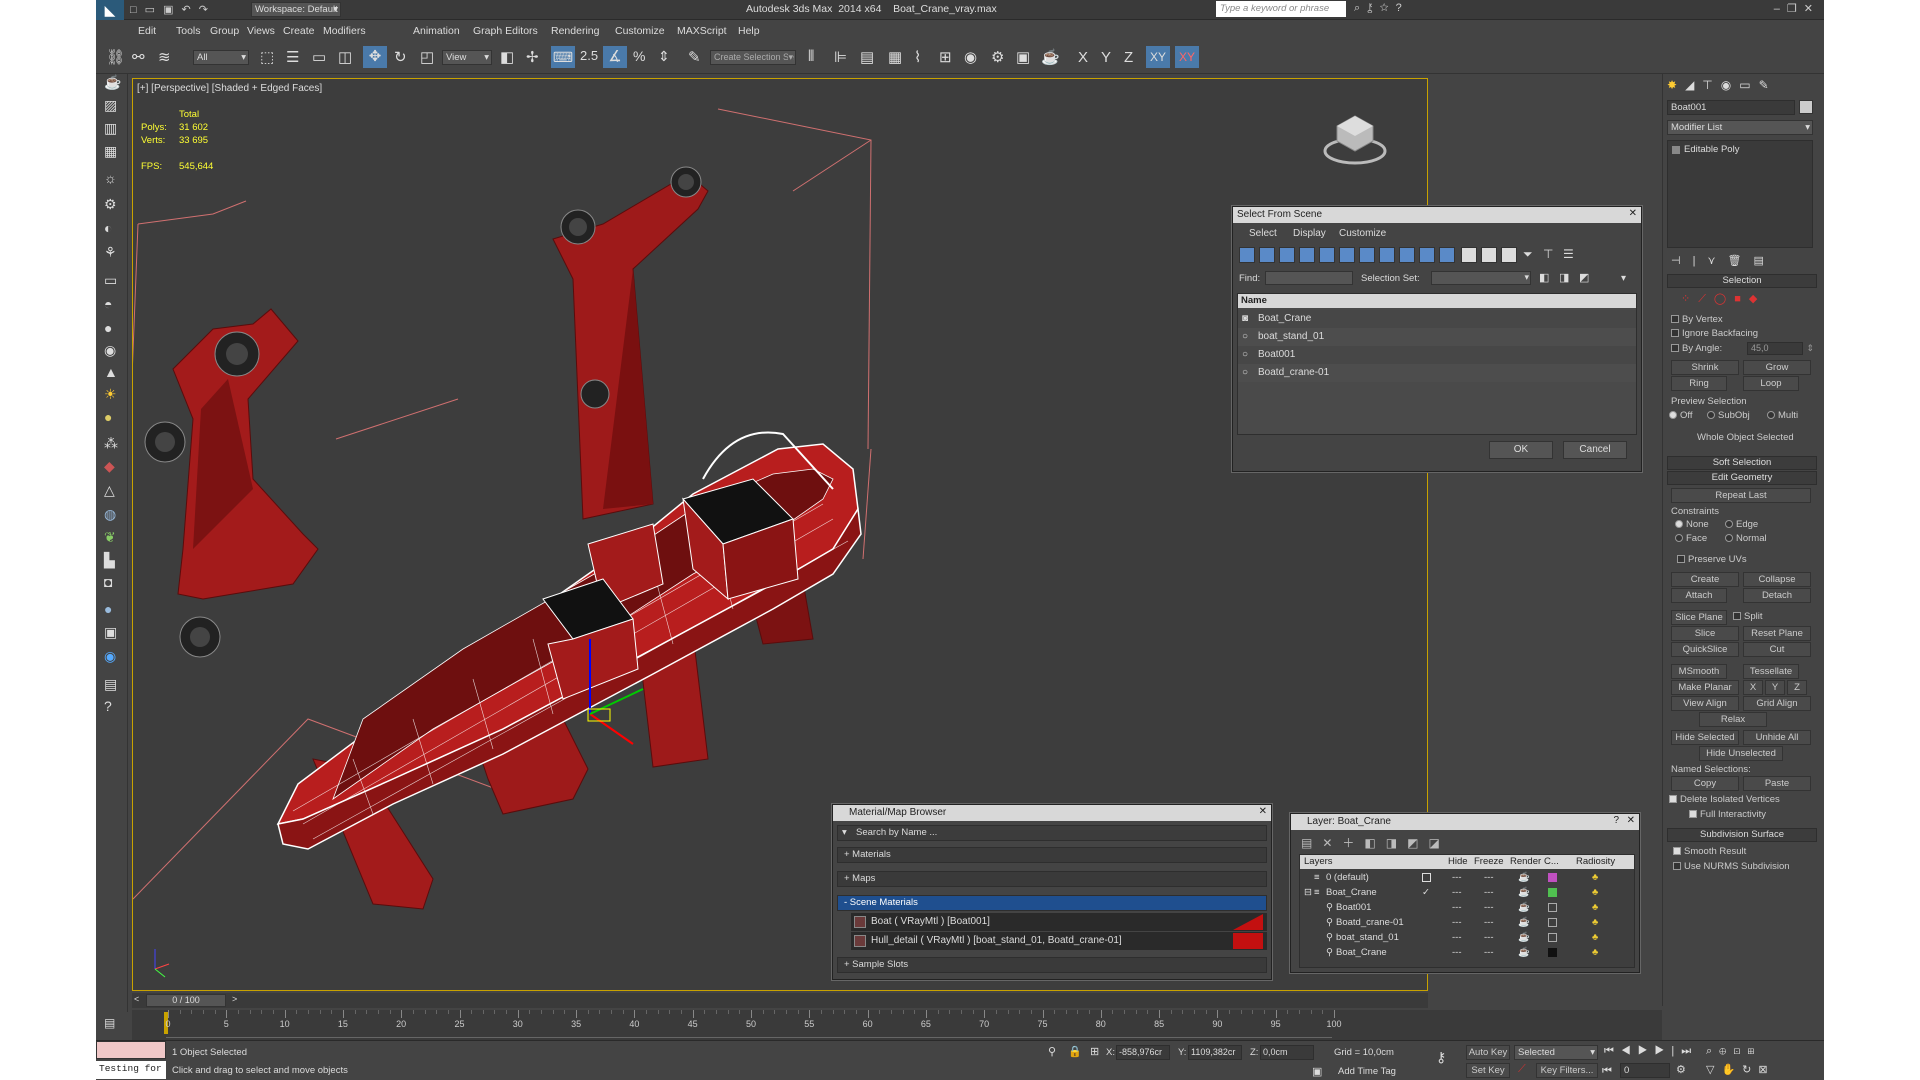 The width and height of the screenshot is (1920, 1080). What do you see at coordinates (1742, 281) in the screenshot?
I see `rollout-selection: Selection` at bounding box center [1742, 281].